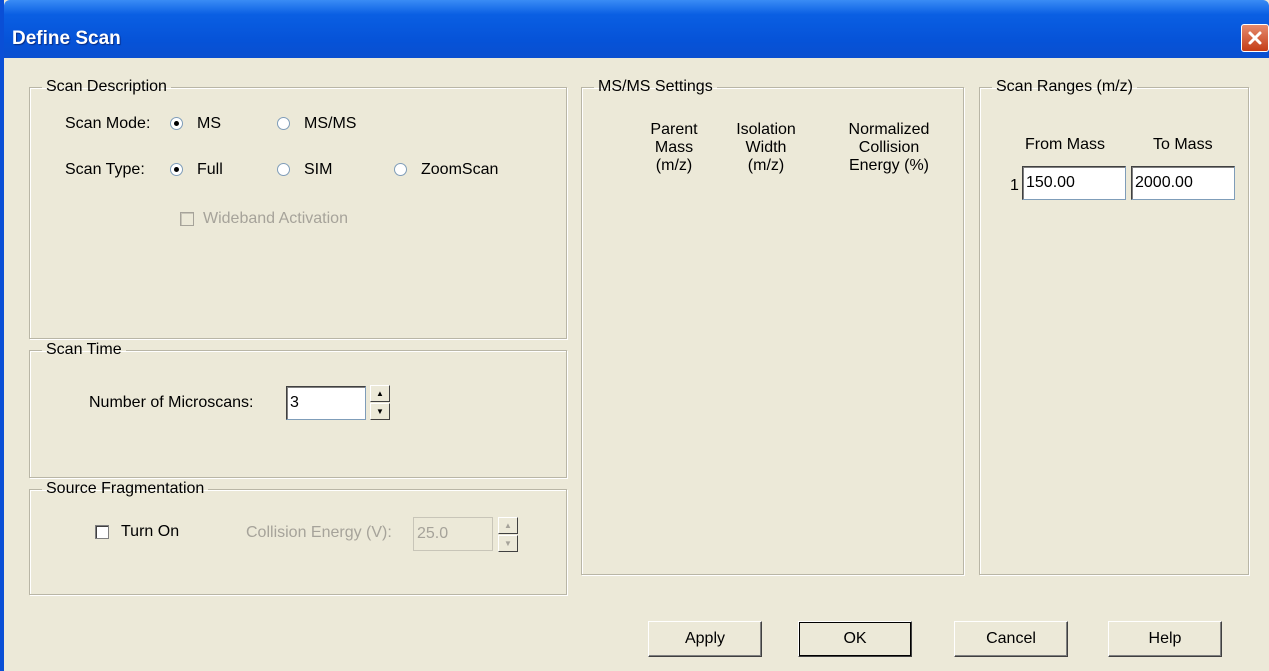  What do you see at coordinates (125, 488) in the screenshot?
I see `source-fragmentation-legend: Source Fragmentation` at bounding box center [125, 488].